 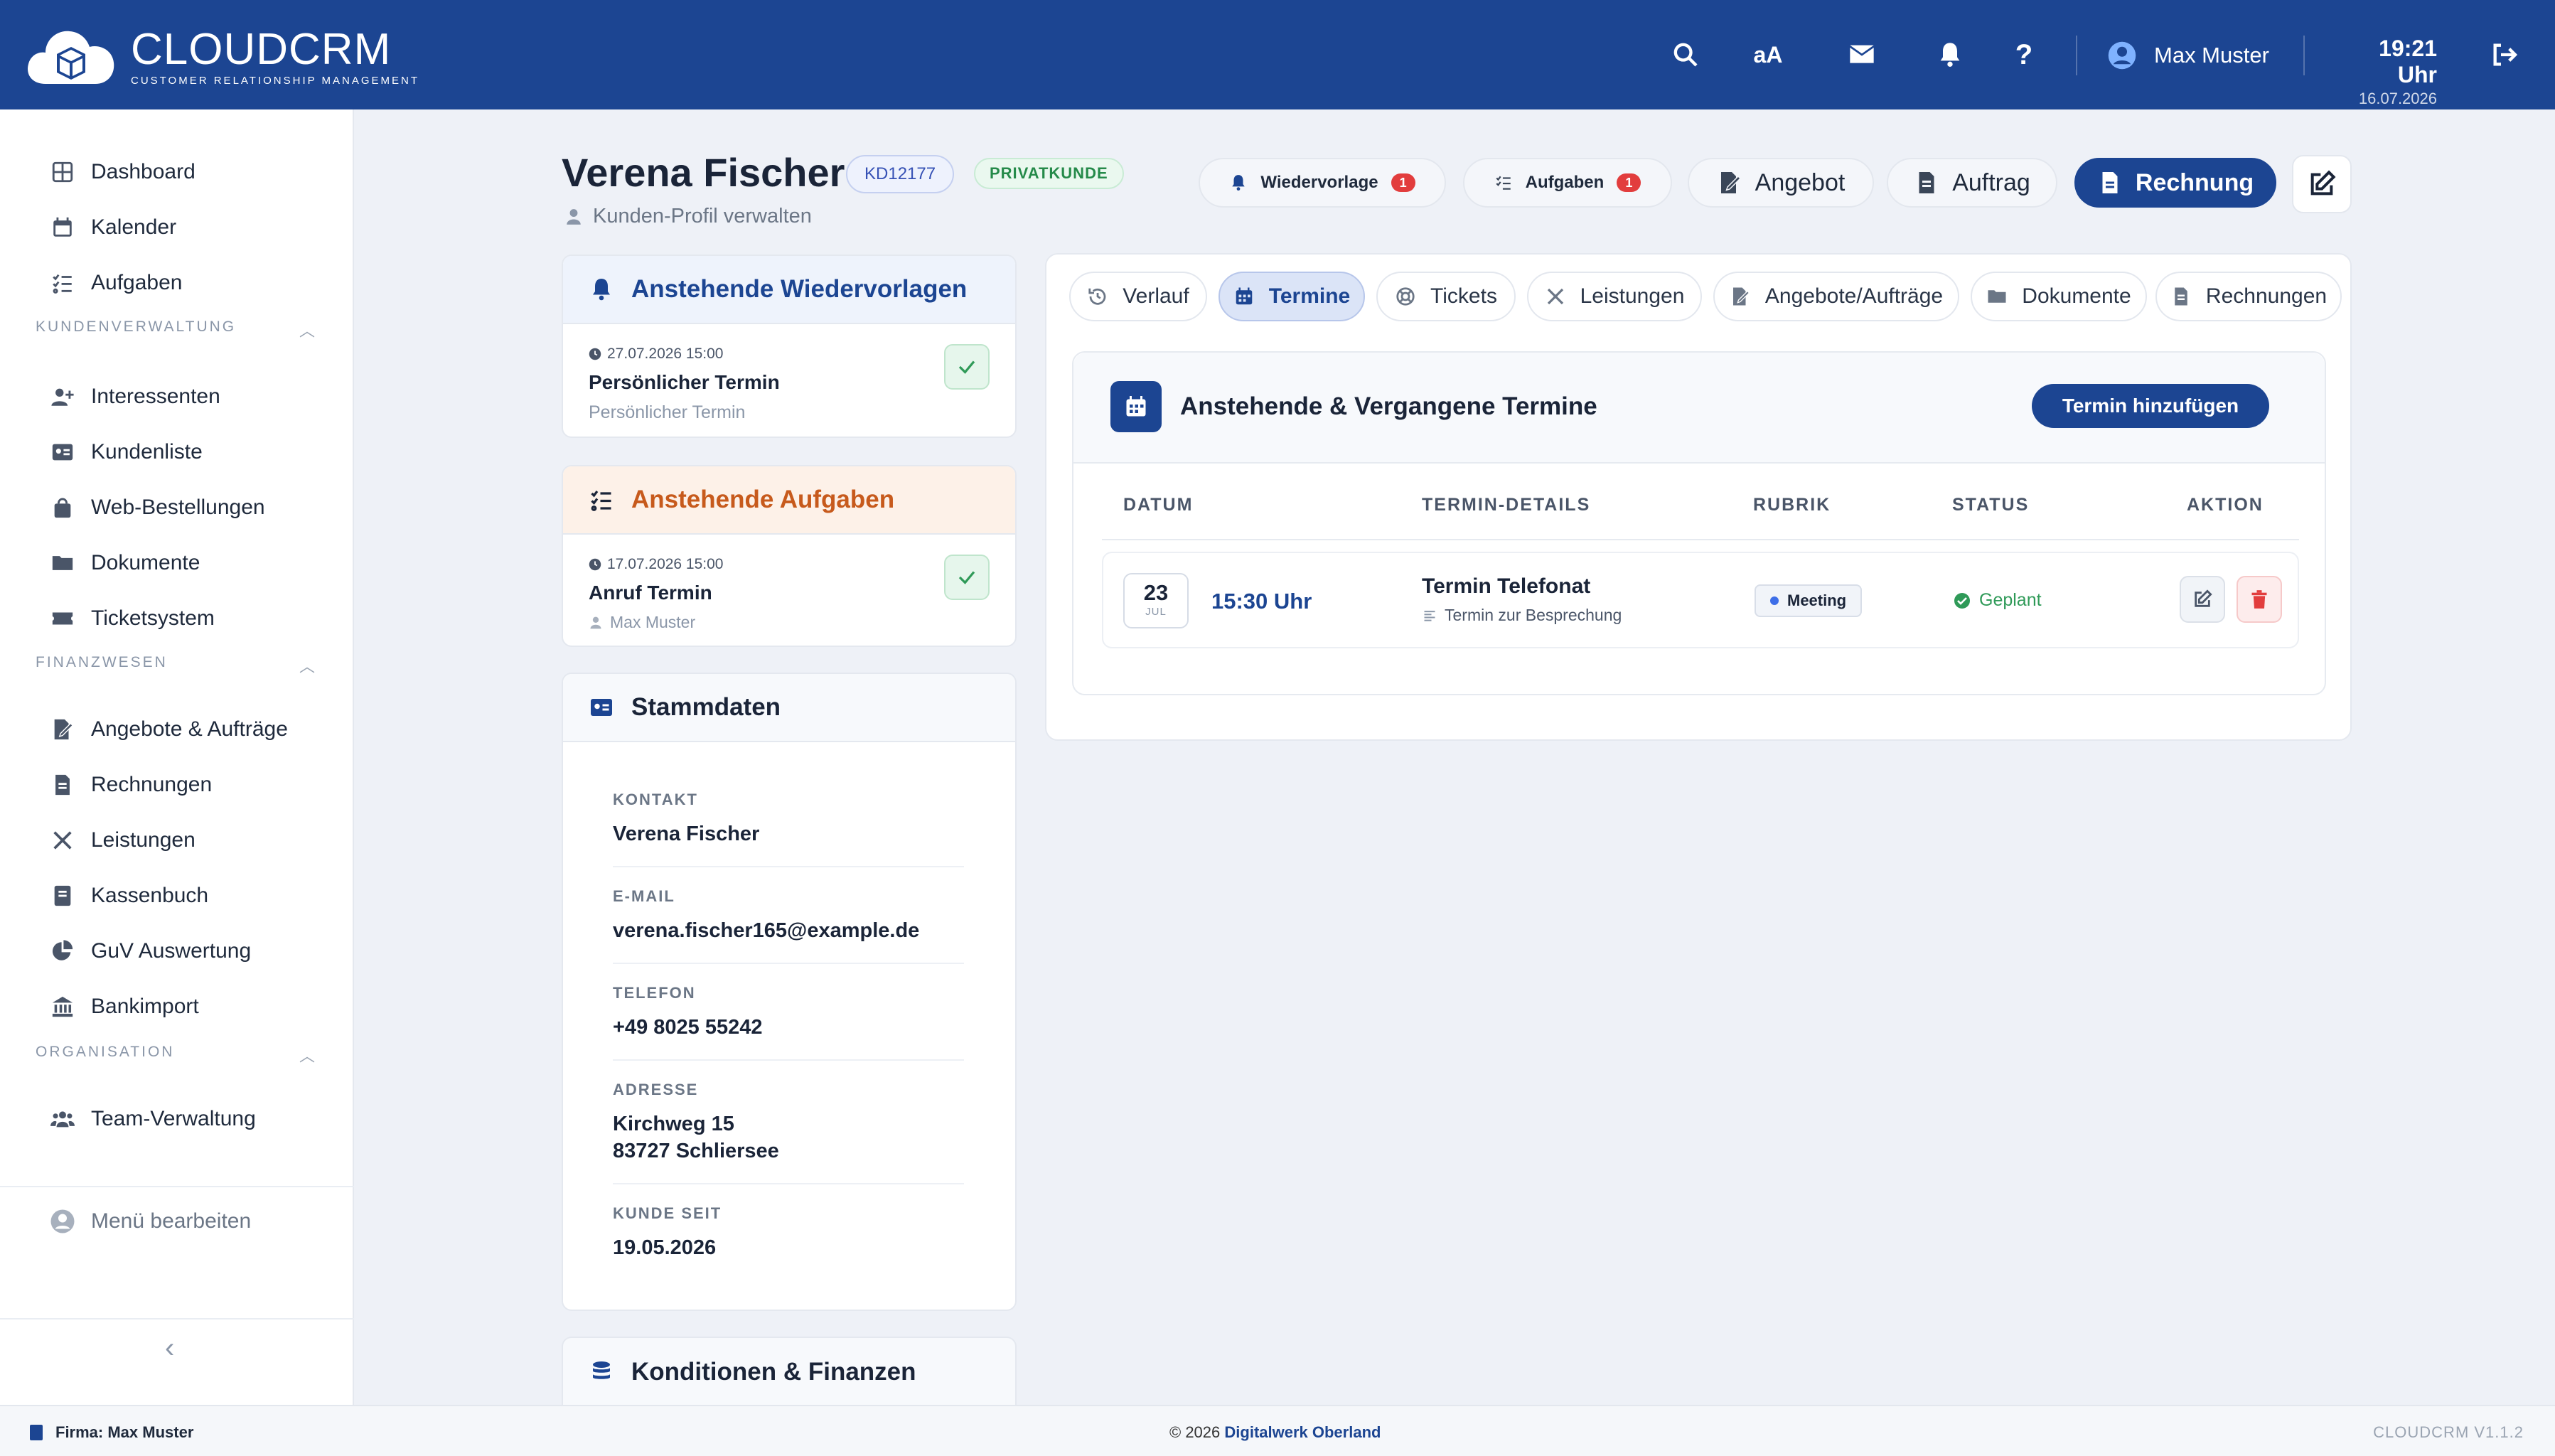 What do you see at coordinates (153, 1119) in the screenshot?
I see `sidebar-item-team-verwaltung: Team-Verwaltung` at bounding box center [153, 1119].